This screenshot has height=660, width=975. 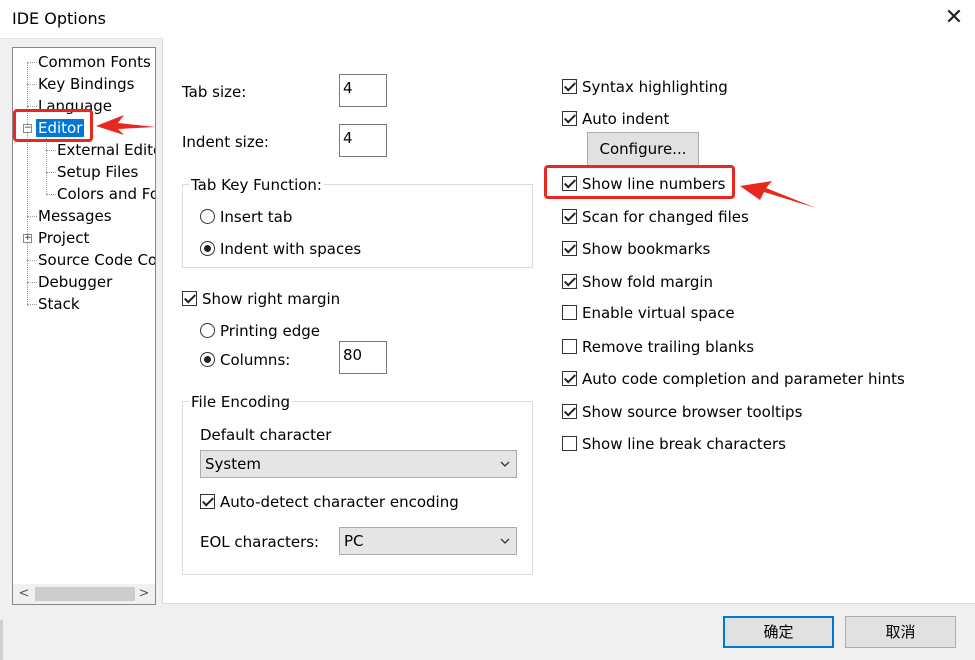 What do you see at coordinates (665, 217) in the screenshot?
I see `scan-changed-files-label: Scan for changed files` at bounding box center [665, 217].